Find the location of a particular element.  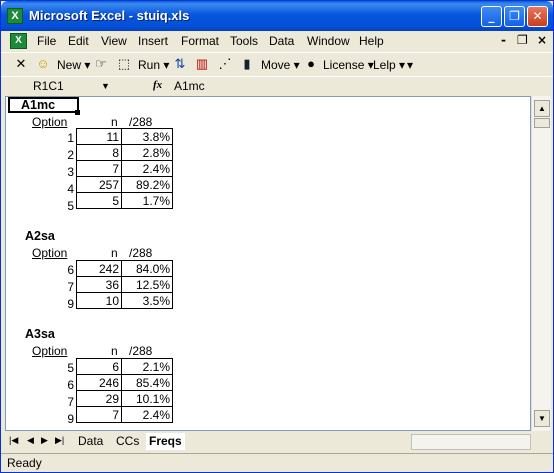

count-cell: 246 is located at coordinates (99, 382).